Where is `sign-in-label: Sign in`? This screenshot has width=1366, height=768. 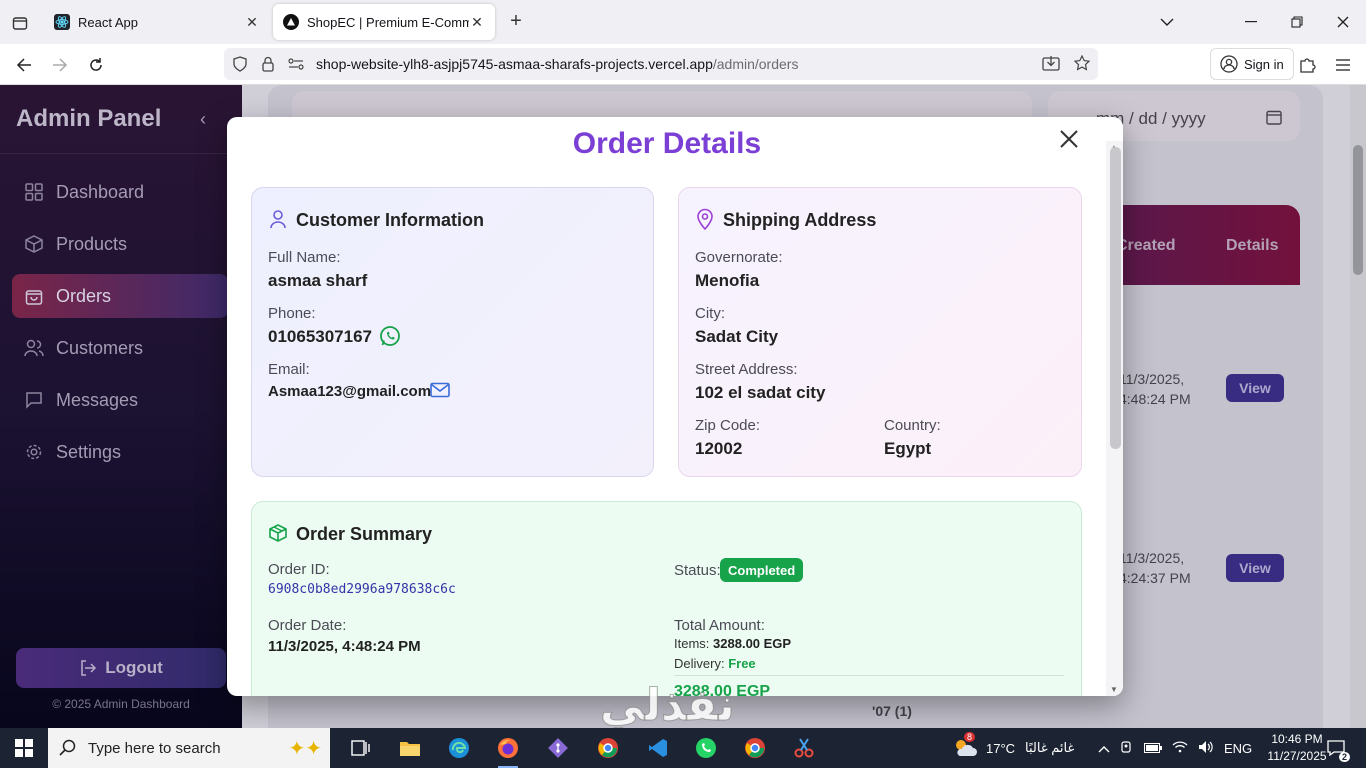 sign-in-label: Sign in is located at coordinates (1264, 64).